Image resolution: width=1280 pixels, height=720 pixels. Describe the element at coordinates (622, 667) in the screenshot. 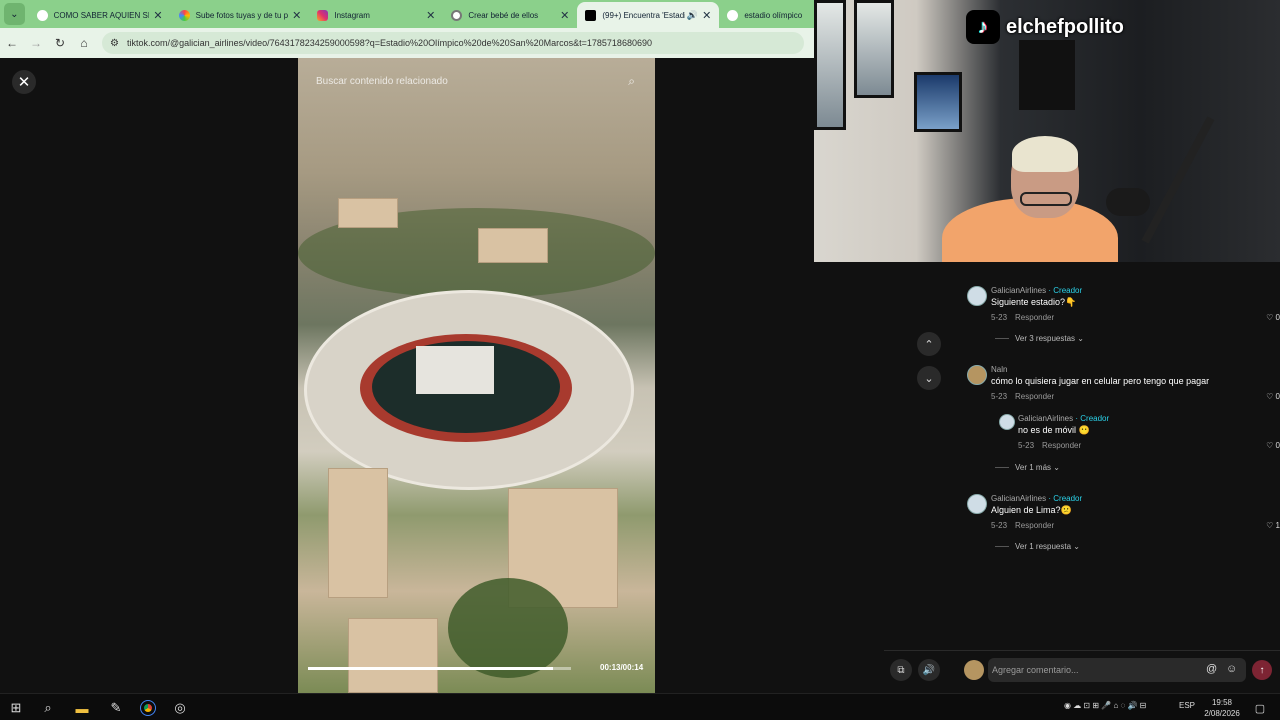

I see `video-timecode: 00:13/00:14` at that location.